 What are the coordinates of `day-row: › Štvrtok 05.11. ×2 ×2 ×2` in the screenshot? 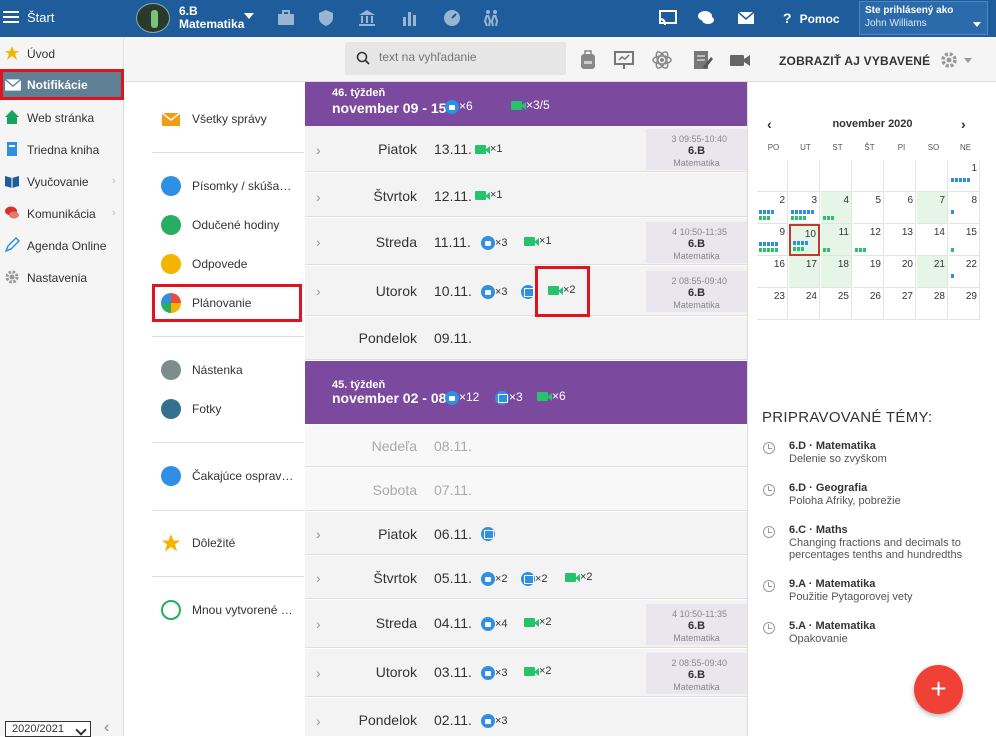 It's located at (526, 577).